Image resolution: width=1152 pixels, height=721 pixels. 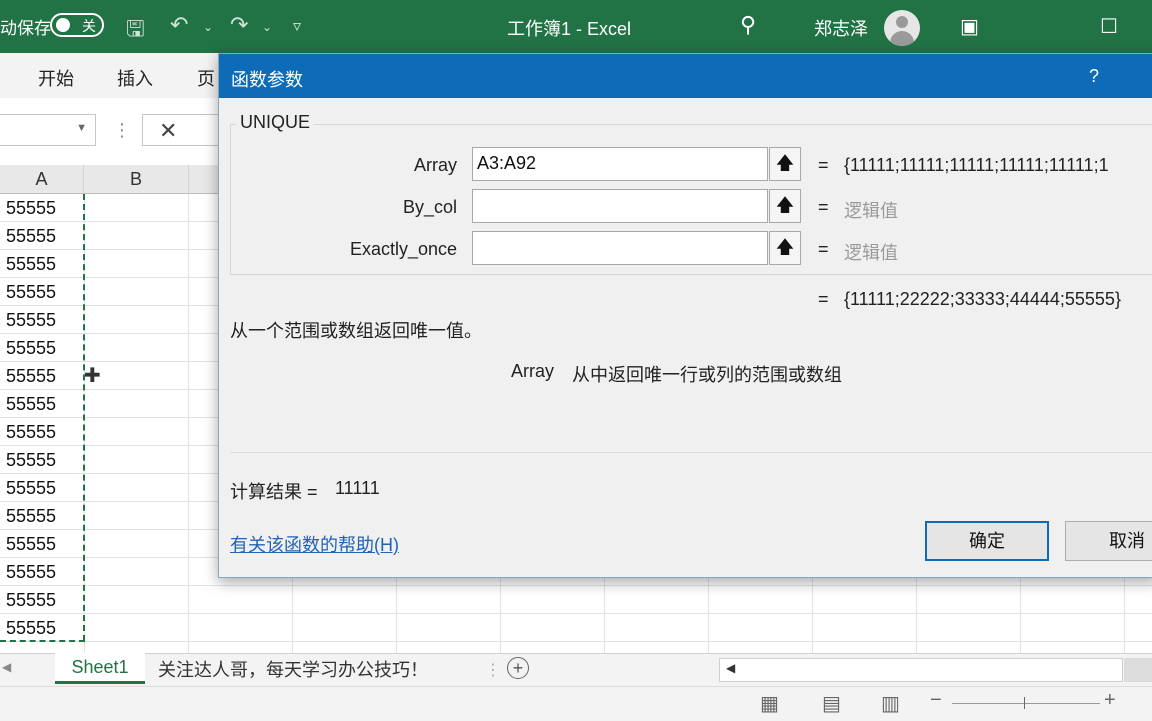 I want to click on tab-insert: 插入, so click(x=135, y=78).